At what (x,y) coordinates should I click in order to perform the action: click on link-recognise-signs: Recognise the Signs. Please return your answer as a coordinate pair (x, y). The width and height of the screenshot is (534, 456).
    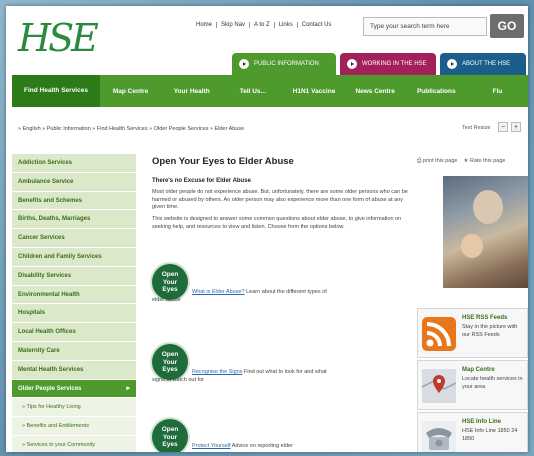
    Looking at the image, I should click on (217, 372).